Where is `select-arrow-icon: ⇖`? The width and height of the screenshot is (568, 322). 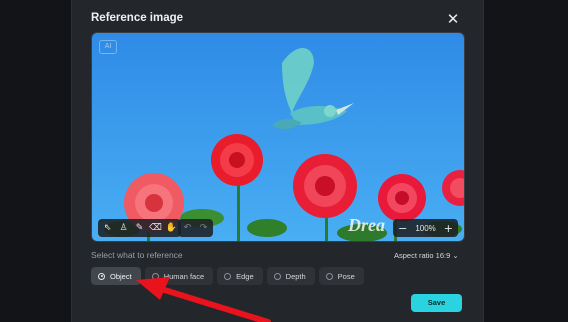
select-arrow-icon: ⇖ is located at coordinates (107, 228).